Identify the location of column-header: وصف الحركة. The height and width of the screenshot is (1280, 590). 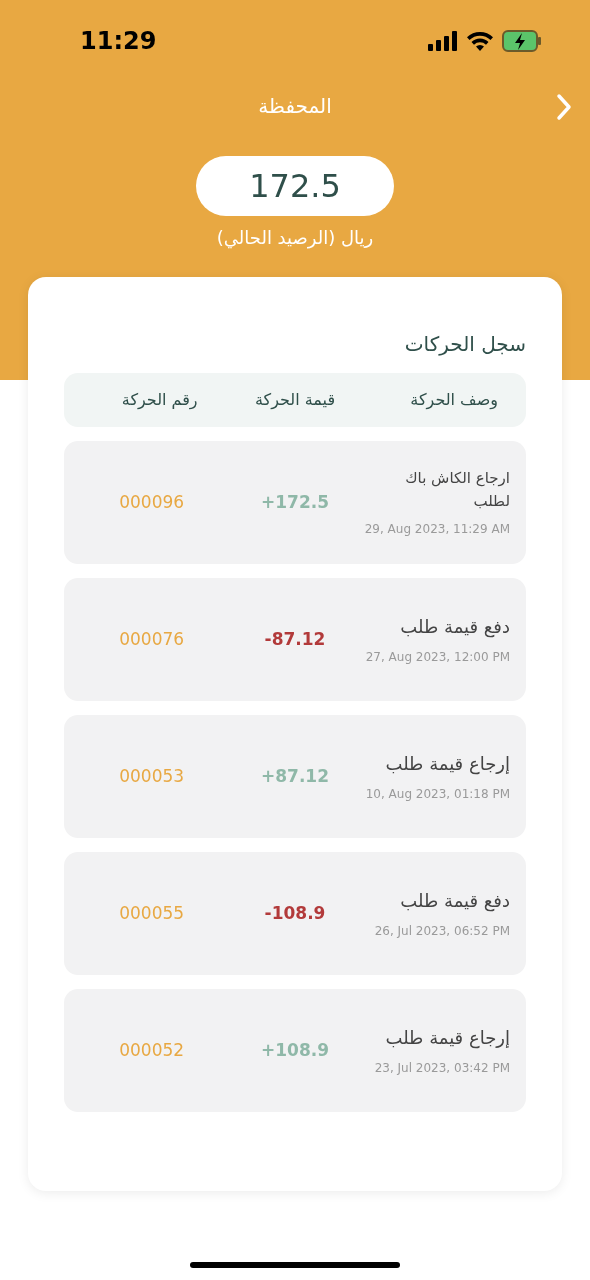
(454, 400).